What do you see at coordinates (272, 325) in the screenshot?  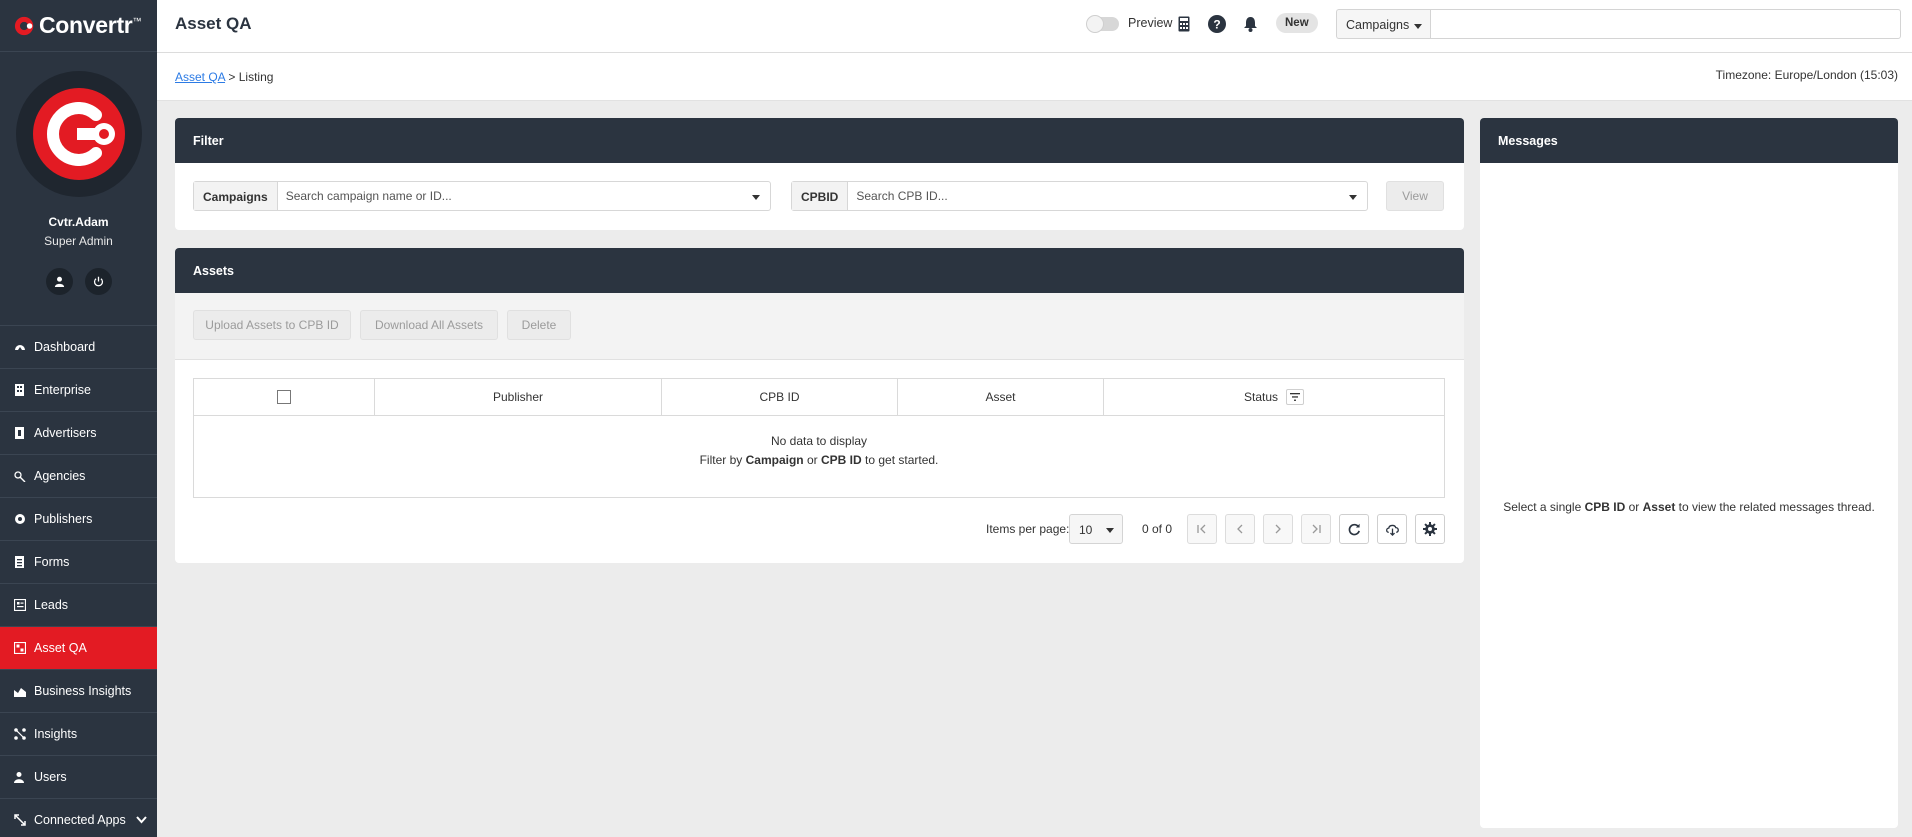 I see `upload-assets-button: Upload Assets to CPB ID` at bounding box center [272, 325].